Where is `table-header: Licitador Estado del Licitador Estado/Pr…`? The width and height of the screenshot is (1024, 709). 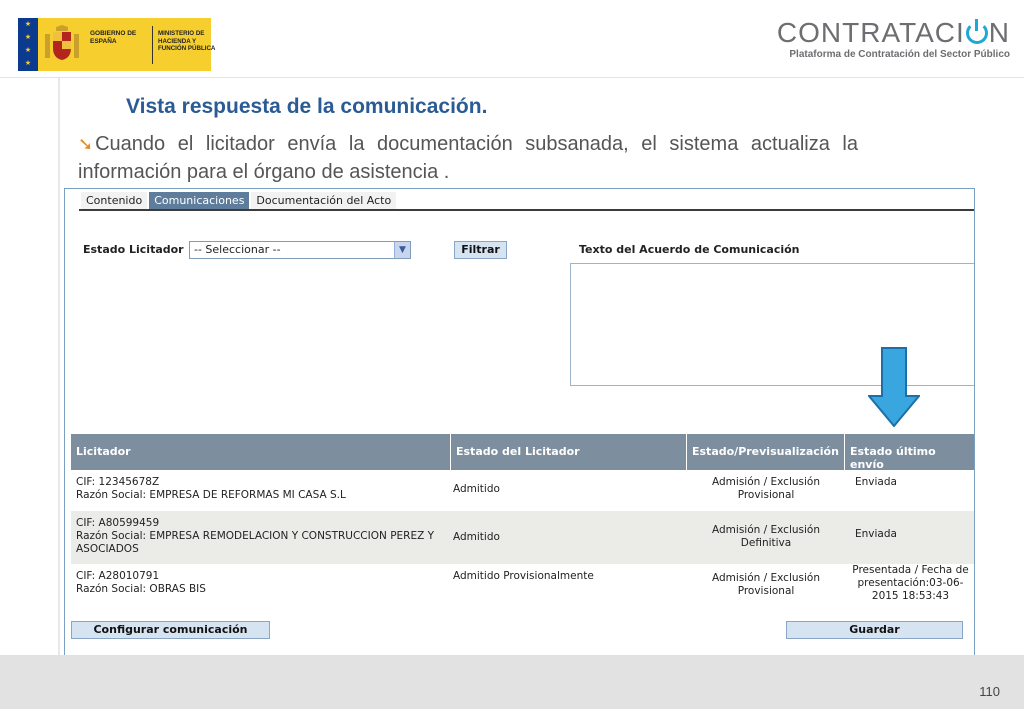 table-header: Licitador Estado del Licitador Estado/Pr… is located at coordinates (522, 452).